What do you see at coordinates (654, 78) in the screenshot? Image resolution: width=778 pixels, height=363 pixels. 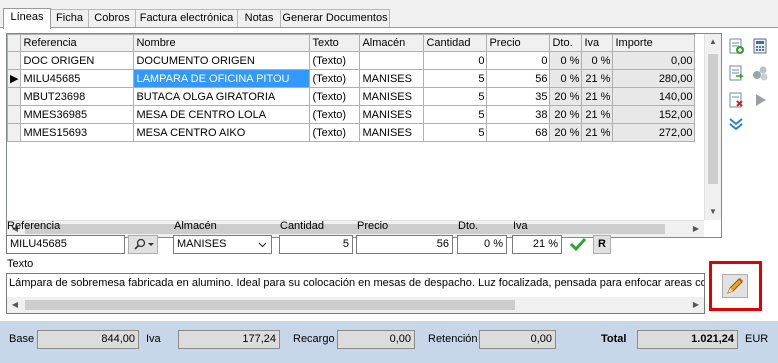 I see `cell-importe: 280,00` at bounding box center [654, 78].